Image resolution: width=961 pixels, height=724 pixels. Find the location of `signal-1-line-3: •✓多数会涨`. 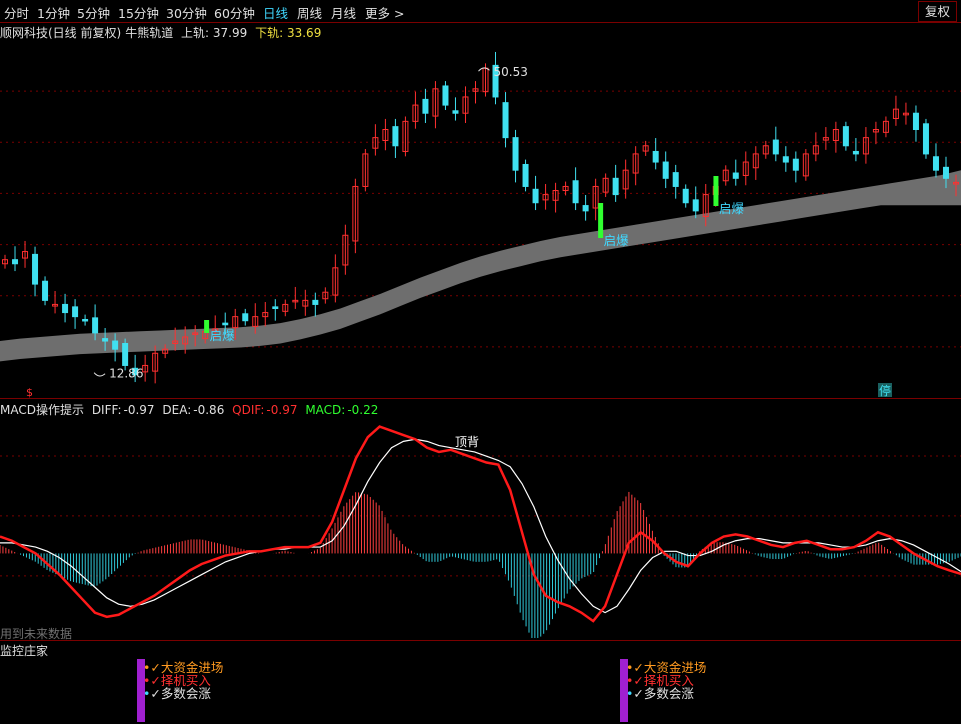

signal-1-line-3: •✓多数会涨 is located at coordinates (177, 693).